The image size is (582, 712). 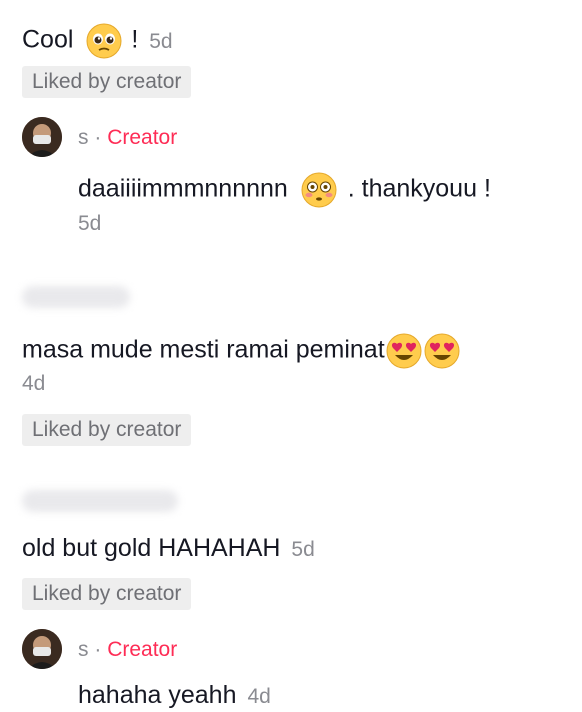 What do you see at coordinates (183, 188) in the screenshot?
I see `reply-1-text: daaiiiimmmnnnnnn` at bounding box center [183, 188].